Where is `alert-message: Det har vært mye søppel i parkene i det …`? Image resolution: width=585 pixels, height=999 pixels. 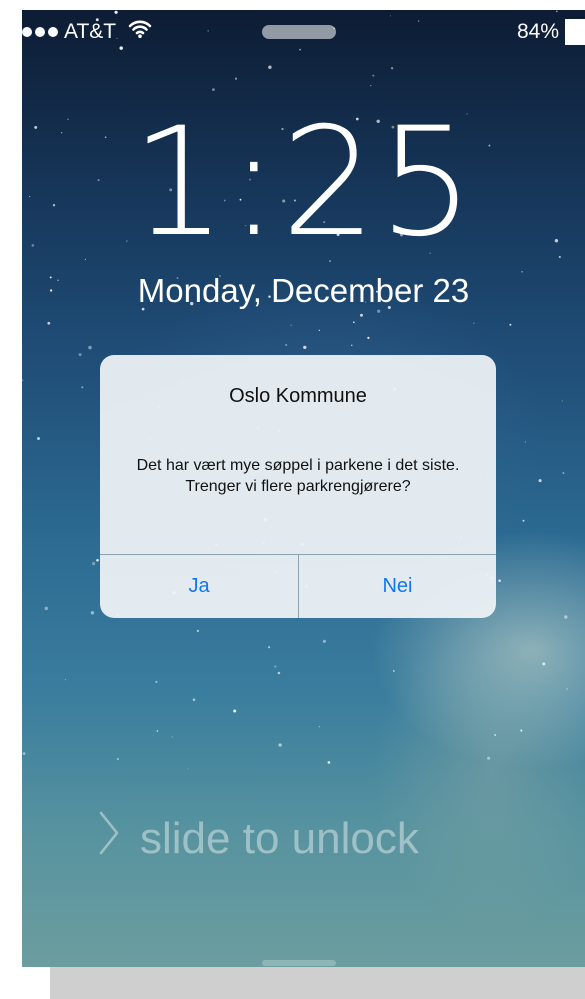
alert-message: Det har vært mye søppel i parkene i det … is located at coordinates (298, 476).